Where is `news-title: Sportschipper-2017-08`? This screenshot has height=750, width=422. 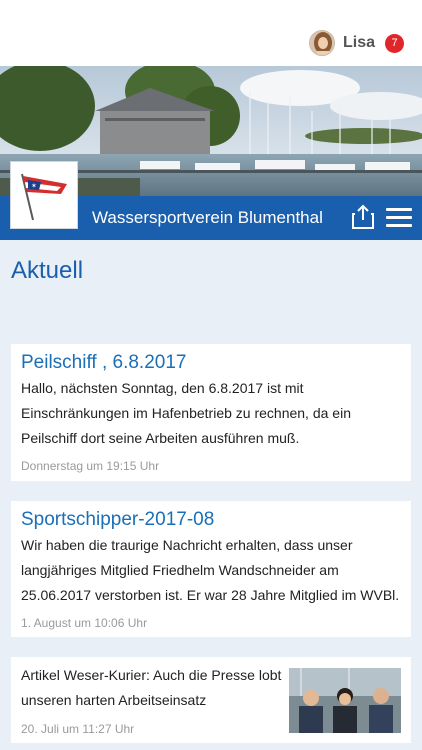
news-title: Sportschipper-2017-08 is located at coordinates (117, 520).